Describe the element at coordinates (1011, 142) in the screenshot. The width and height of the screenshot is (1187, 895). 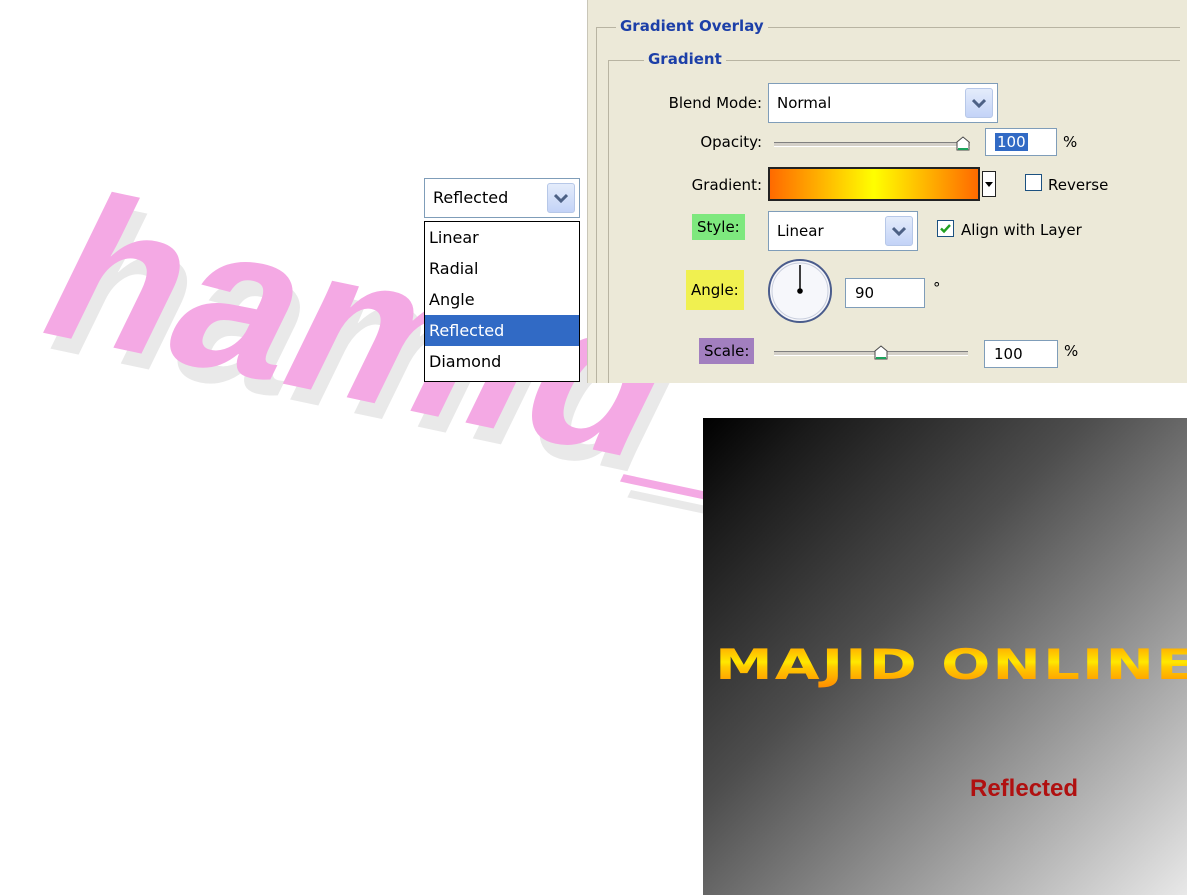
I see `opacity-value: 100` at that location.